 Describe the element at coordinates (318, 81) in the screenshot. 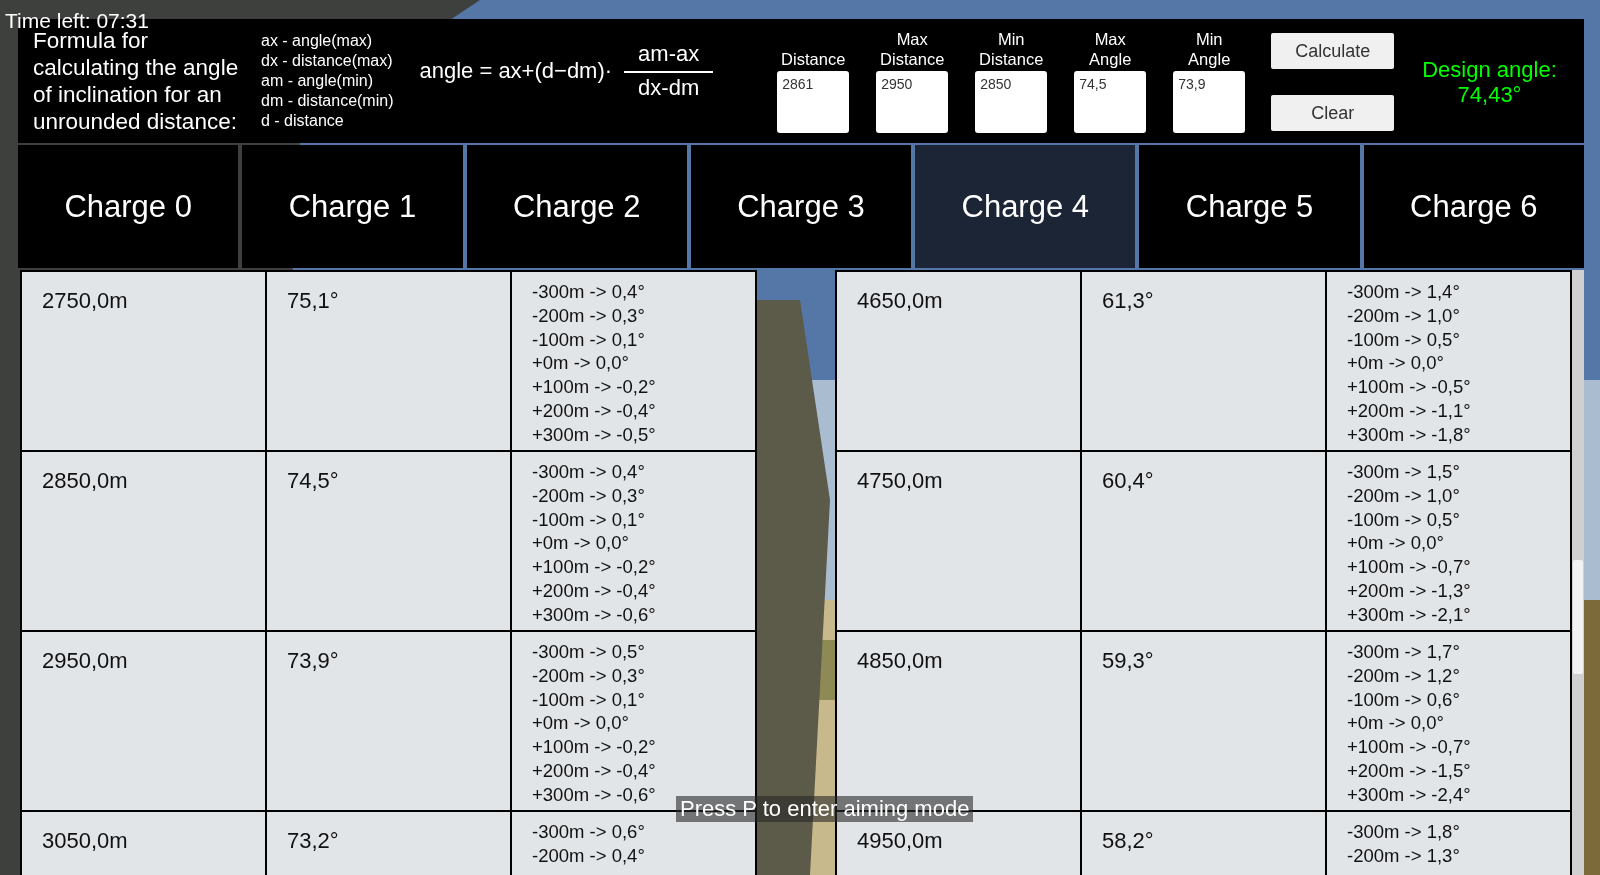

I see `legend-line: am - angle(min)` at that location.